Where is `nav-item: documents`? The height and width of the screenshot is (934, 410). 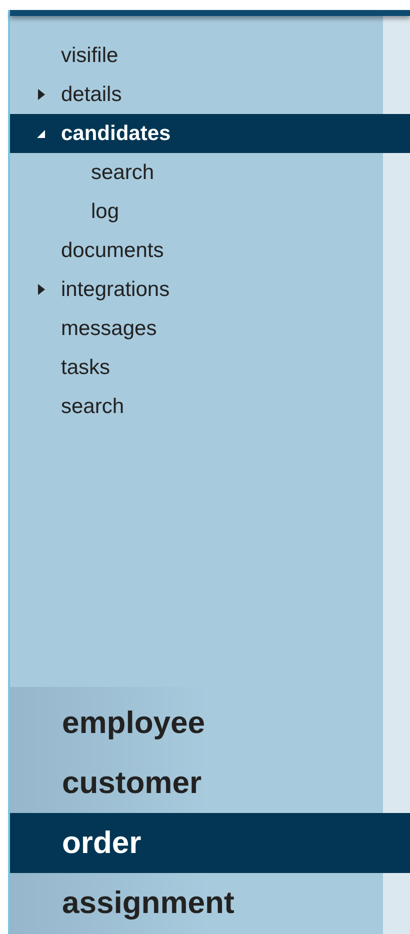 nav-item: documents is located at coordinates (210, 250).